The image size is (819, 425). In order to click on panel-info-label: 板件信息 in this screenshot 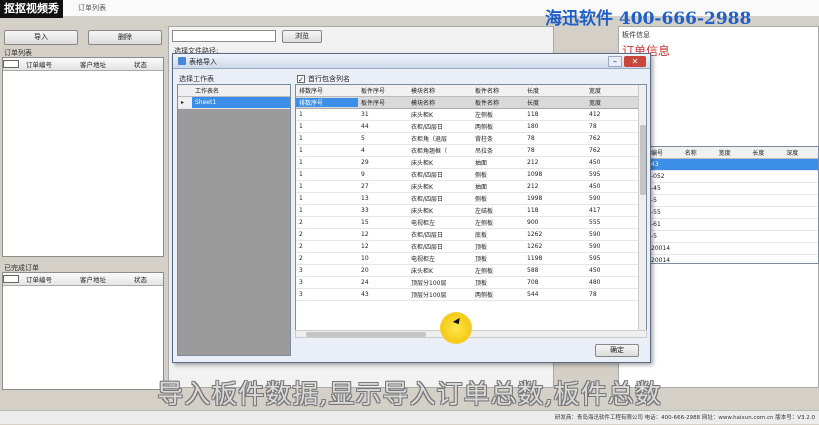, I will do `click(636, 35)`.